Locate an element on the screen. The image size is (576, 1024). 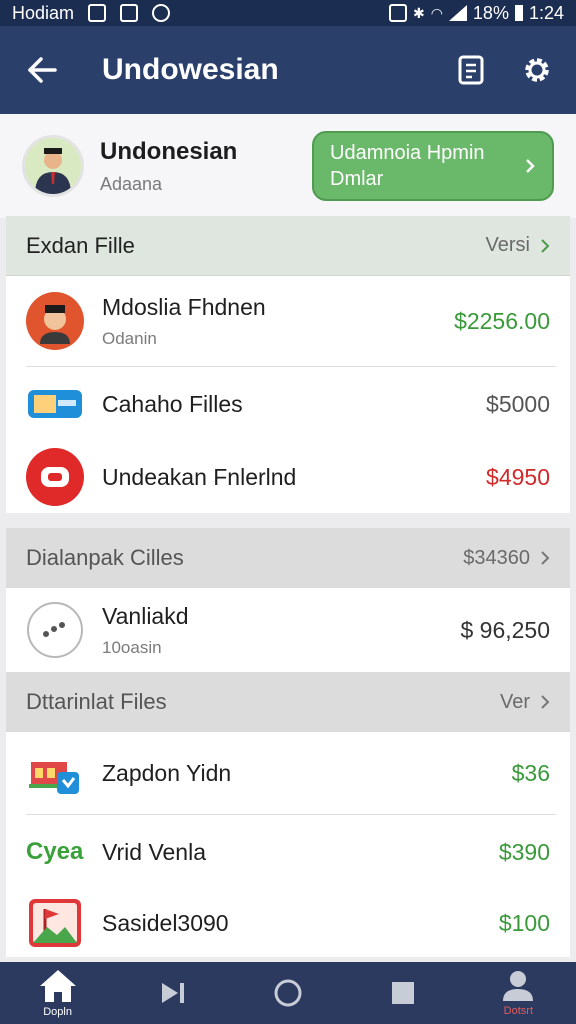
back-button is located at coordinates (42, 70).